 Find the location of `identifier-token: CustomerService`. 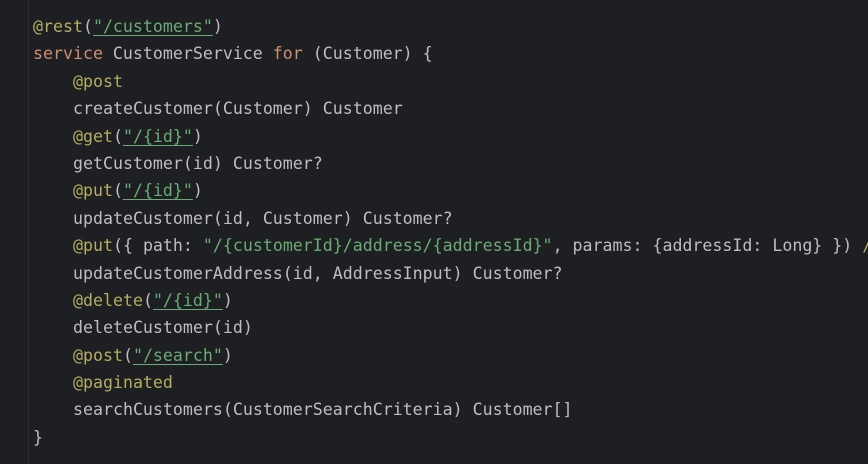

identifier-token: CustomerService is located at coordinates (187, 54).